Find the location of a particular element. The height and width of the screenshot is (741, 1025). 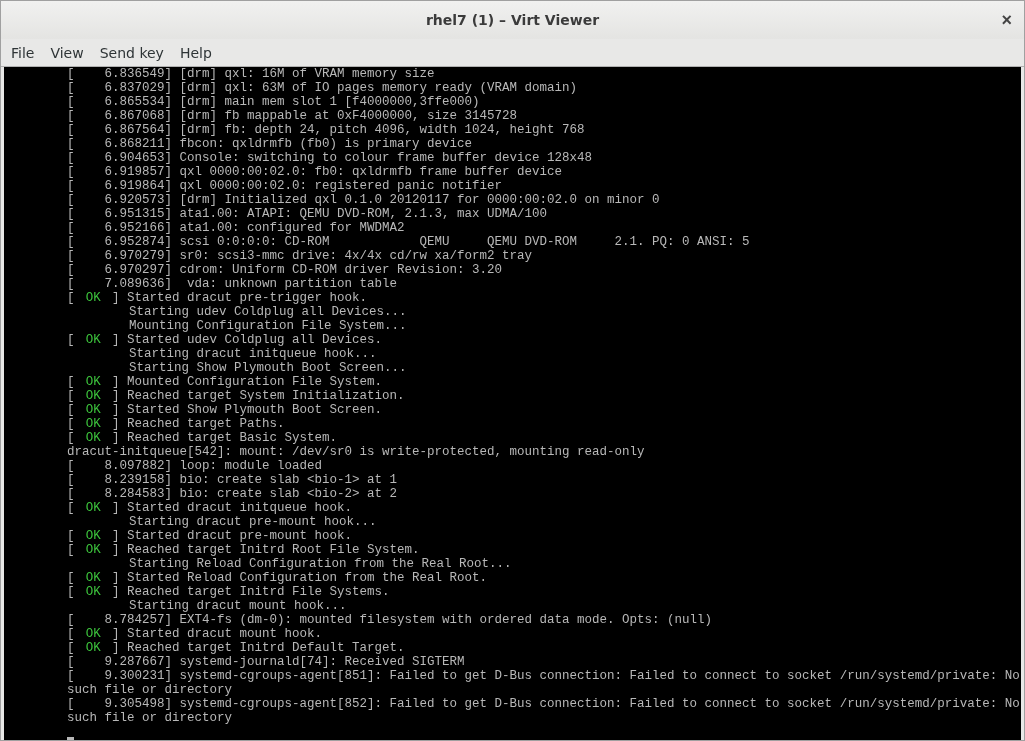

console-line: [ OK ] Started dracut pre-mount hook. is located at coordinates (210, 536).